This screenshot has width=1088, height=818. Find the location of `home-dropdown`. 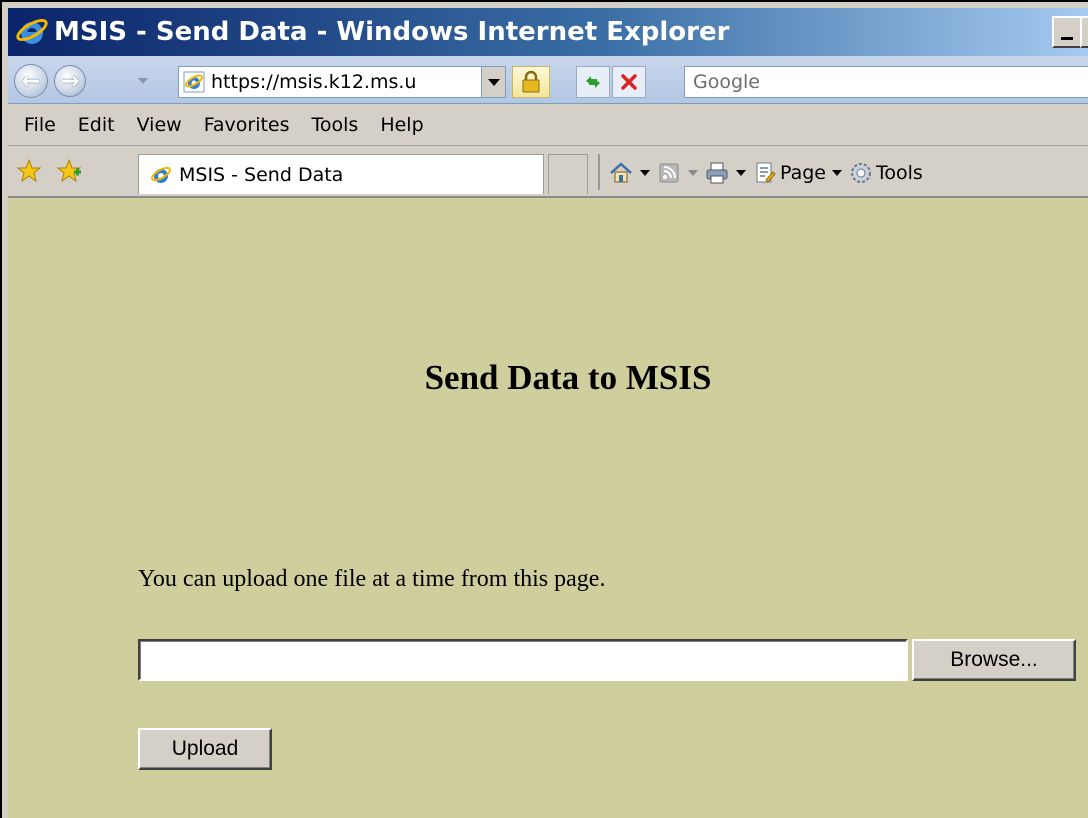

home-dropdown is located at coordinates (645, 173).